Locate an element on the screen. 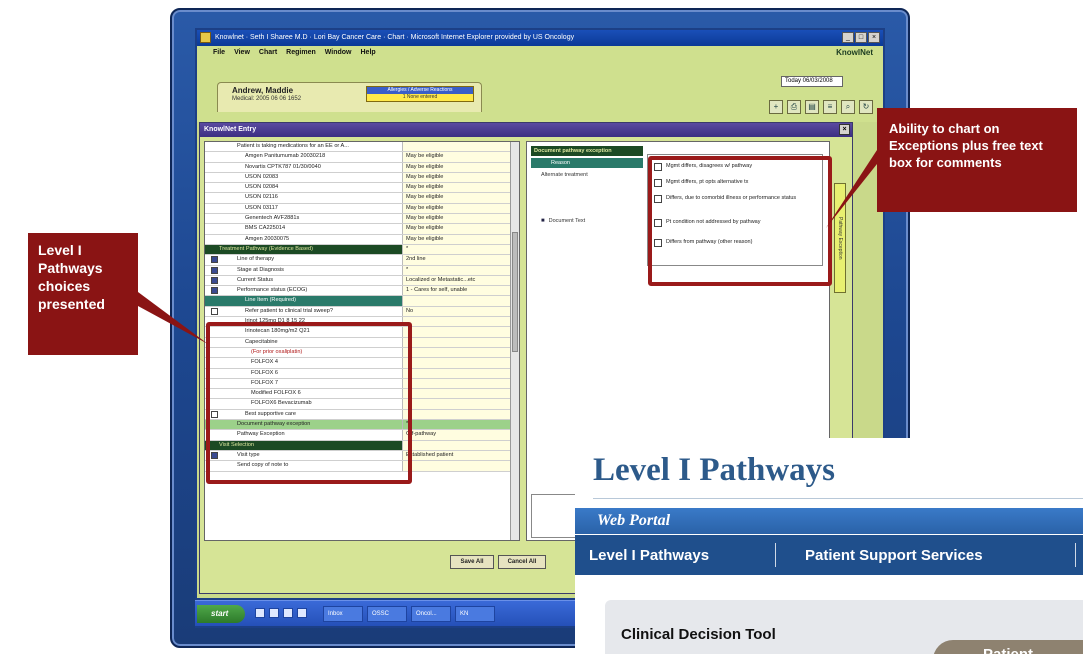  portal-web-title: Web Portal is located at coordinates (634, 520).